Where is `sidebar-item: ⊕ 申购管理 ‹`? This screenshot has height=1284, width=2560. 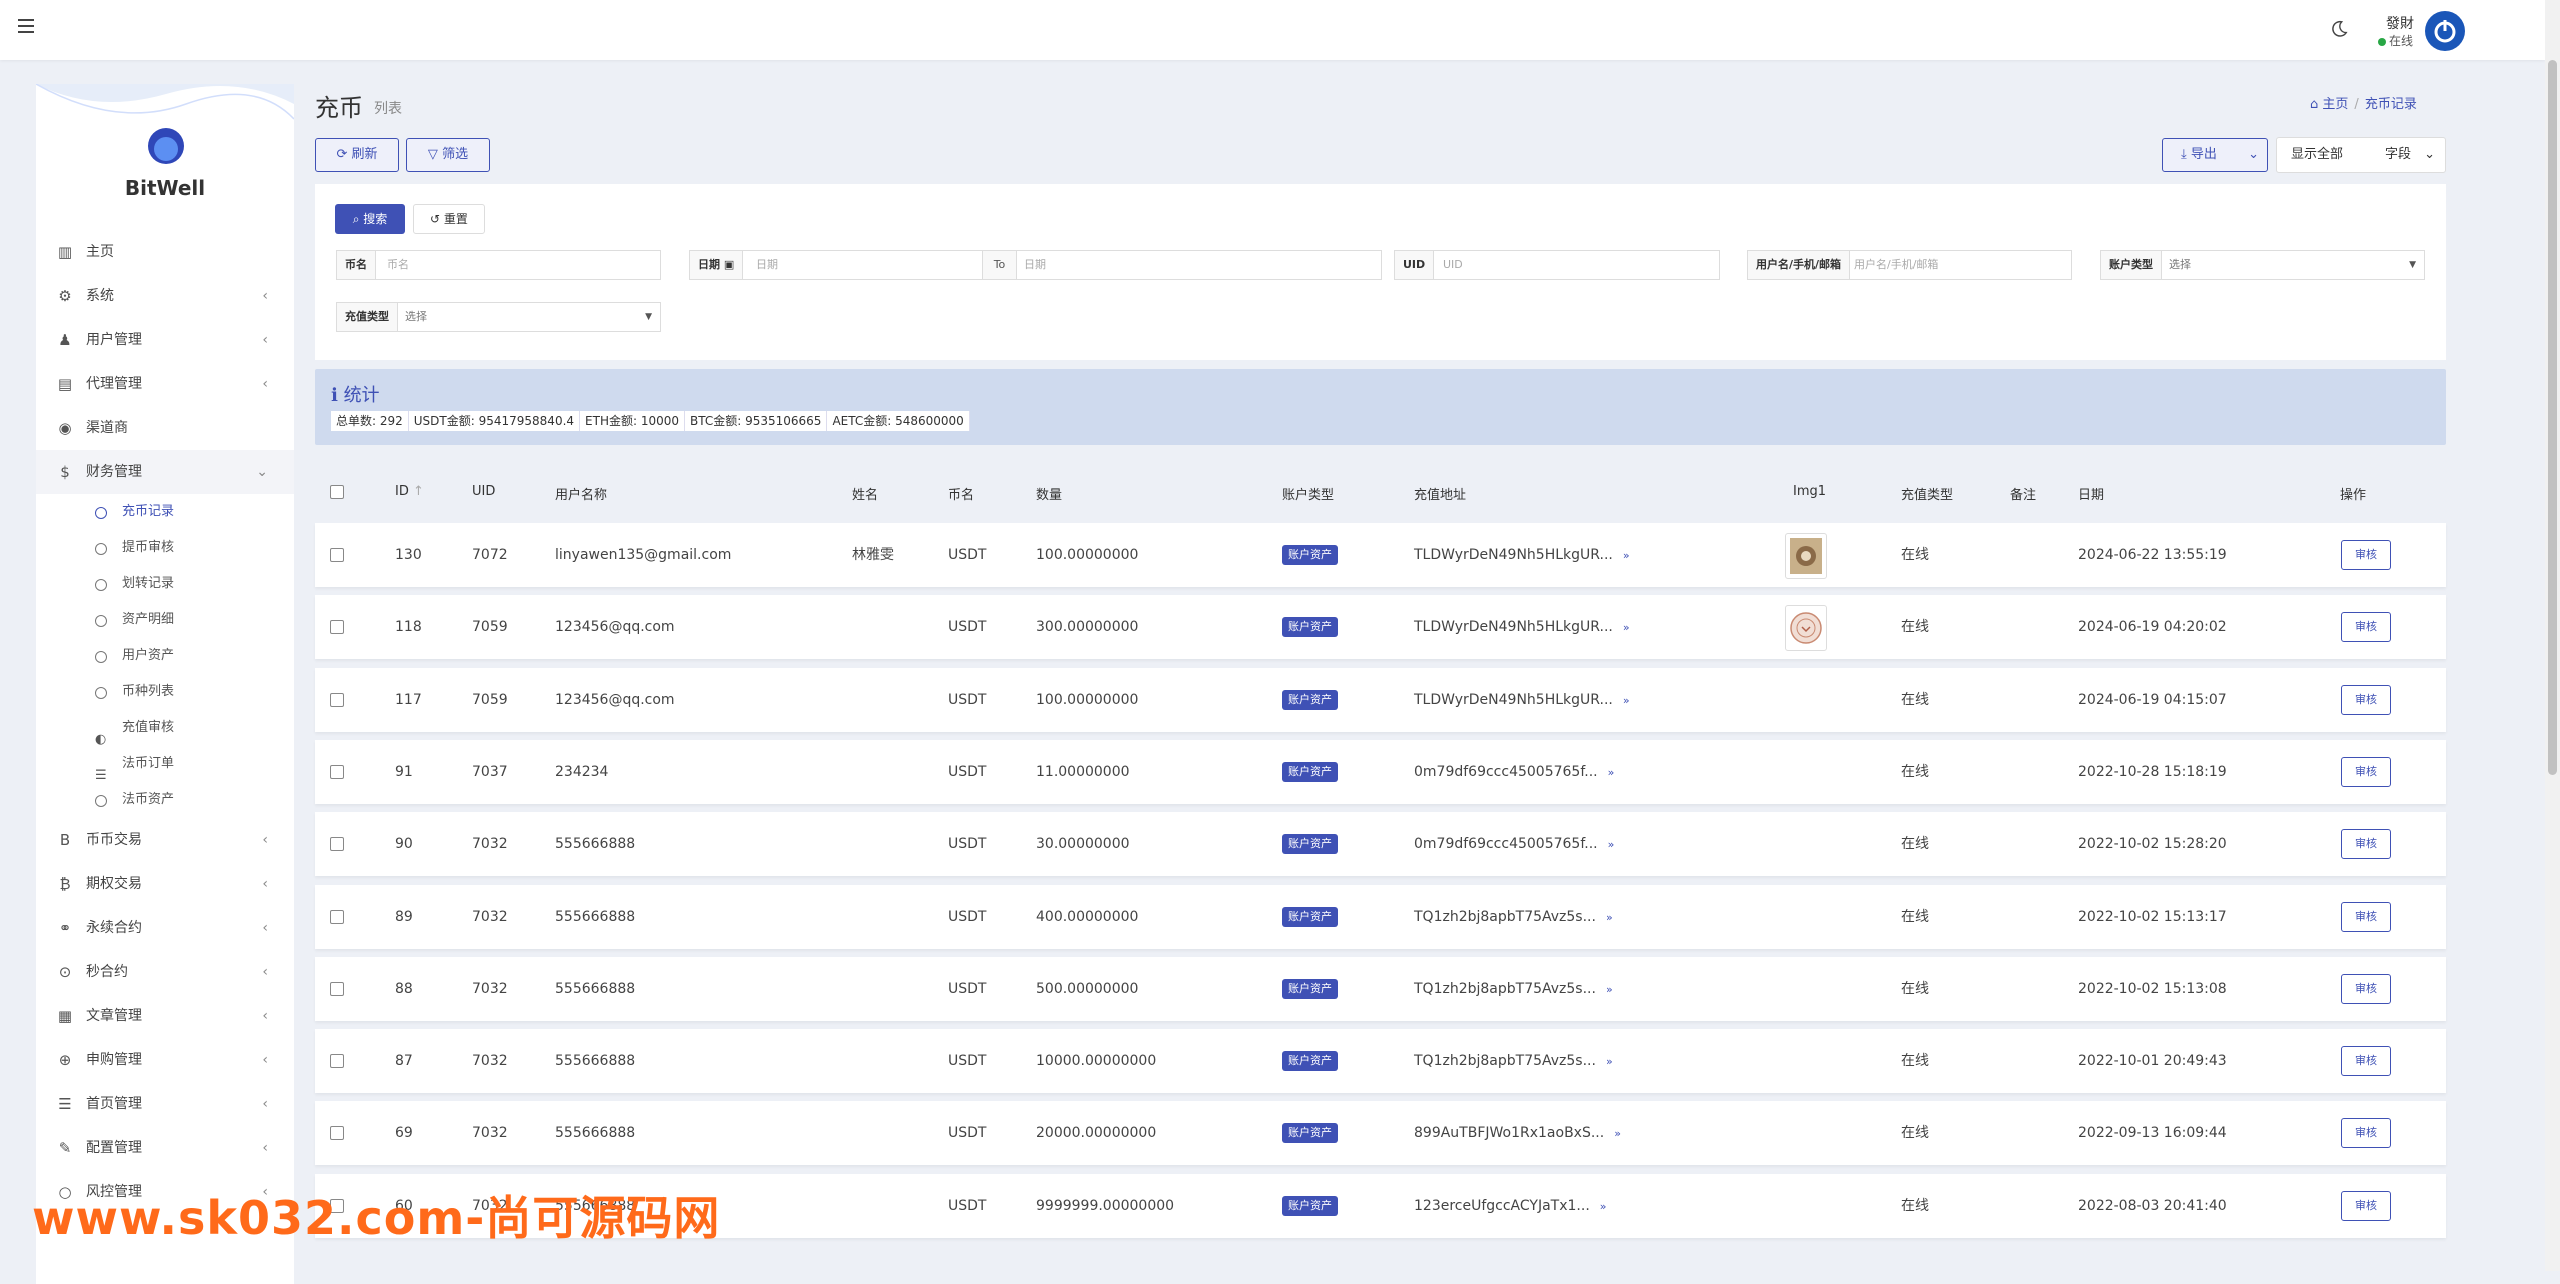 sidebar-item: ⊕ 申购管理 ‹ is located at coordinates (165, 1060).